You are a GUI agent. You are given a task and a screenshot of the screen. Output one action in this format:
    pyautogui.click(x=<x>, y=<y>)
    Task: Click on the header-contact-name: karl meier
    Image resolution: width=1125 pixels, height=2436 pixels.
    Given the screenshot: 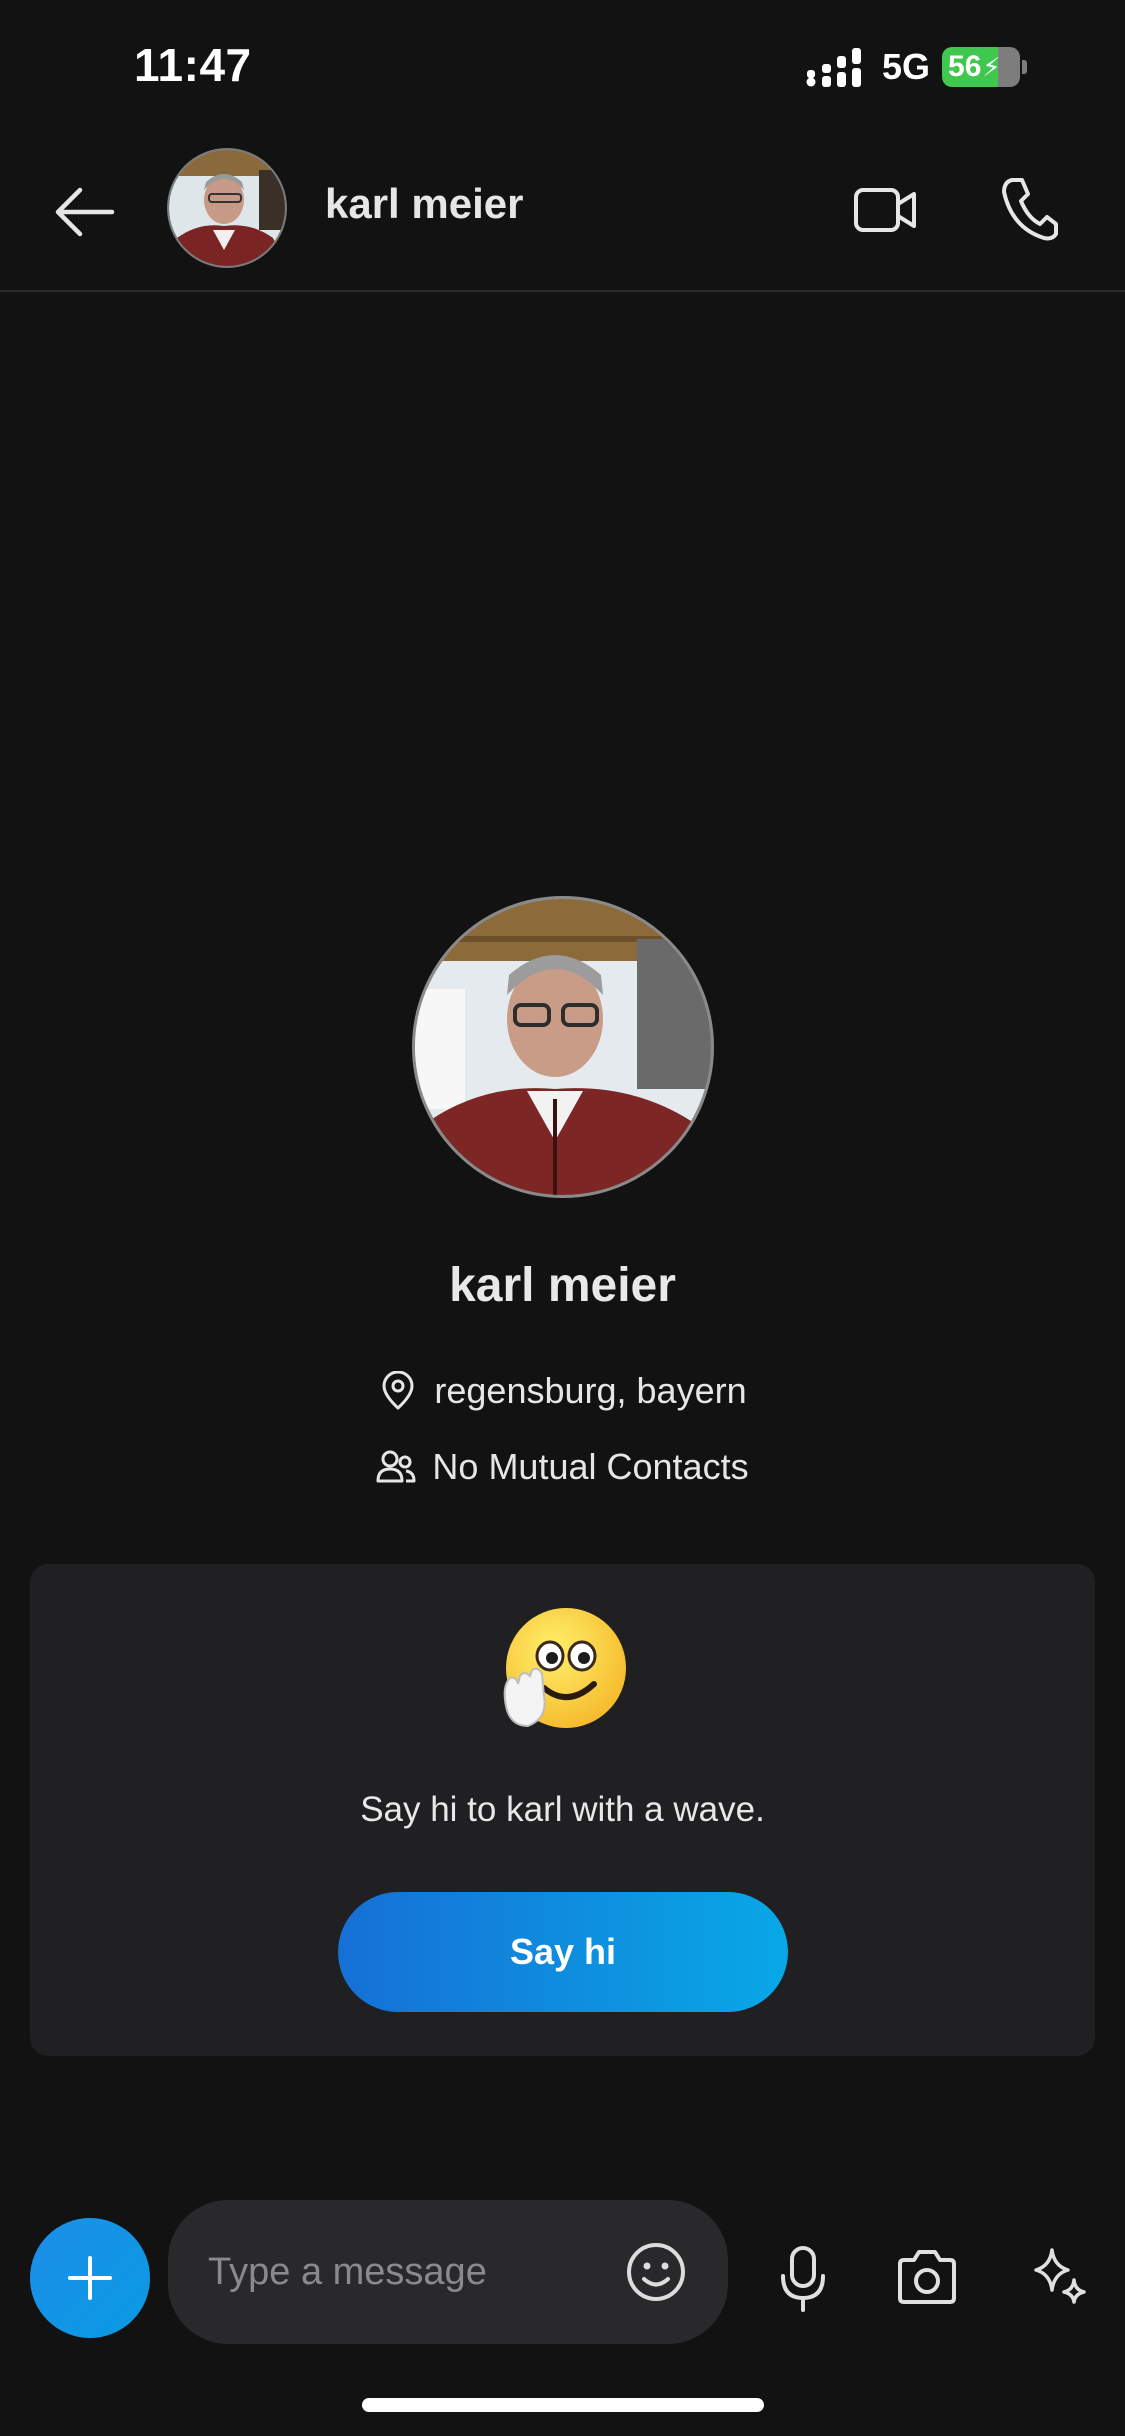 What is the action you would take?
    pyautogui.click(x=424, y=204)
    